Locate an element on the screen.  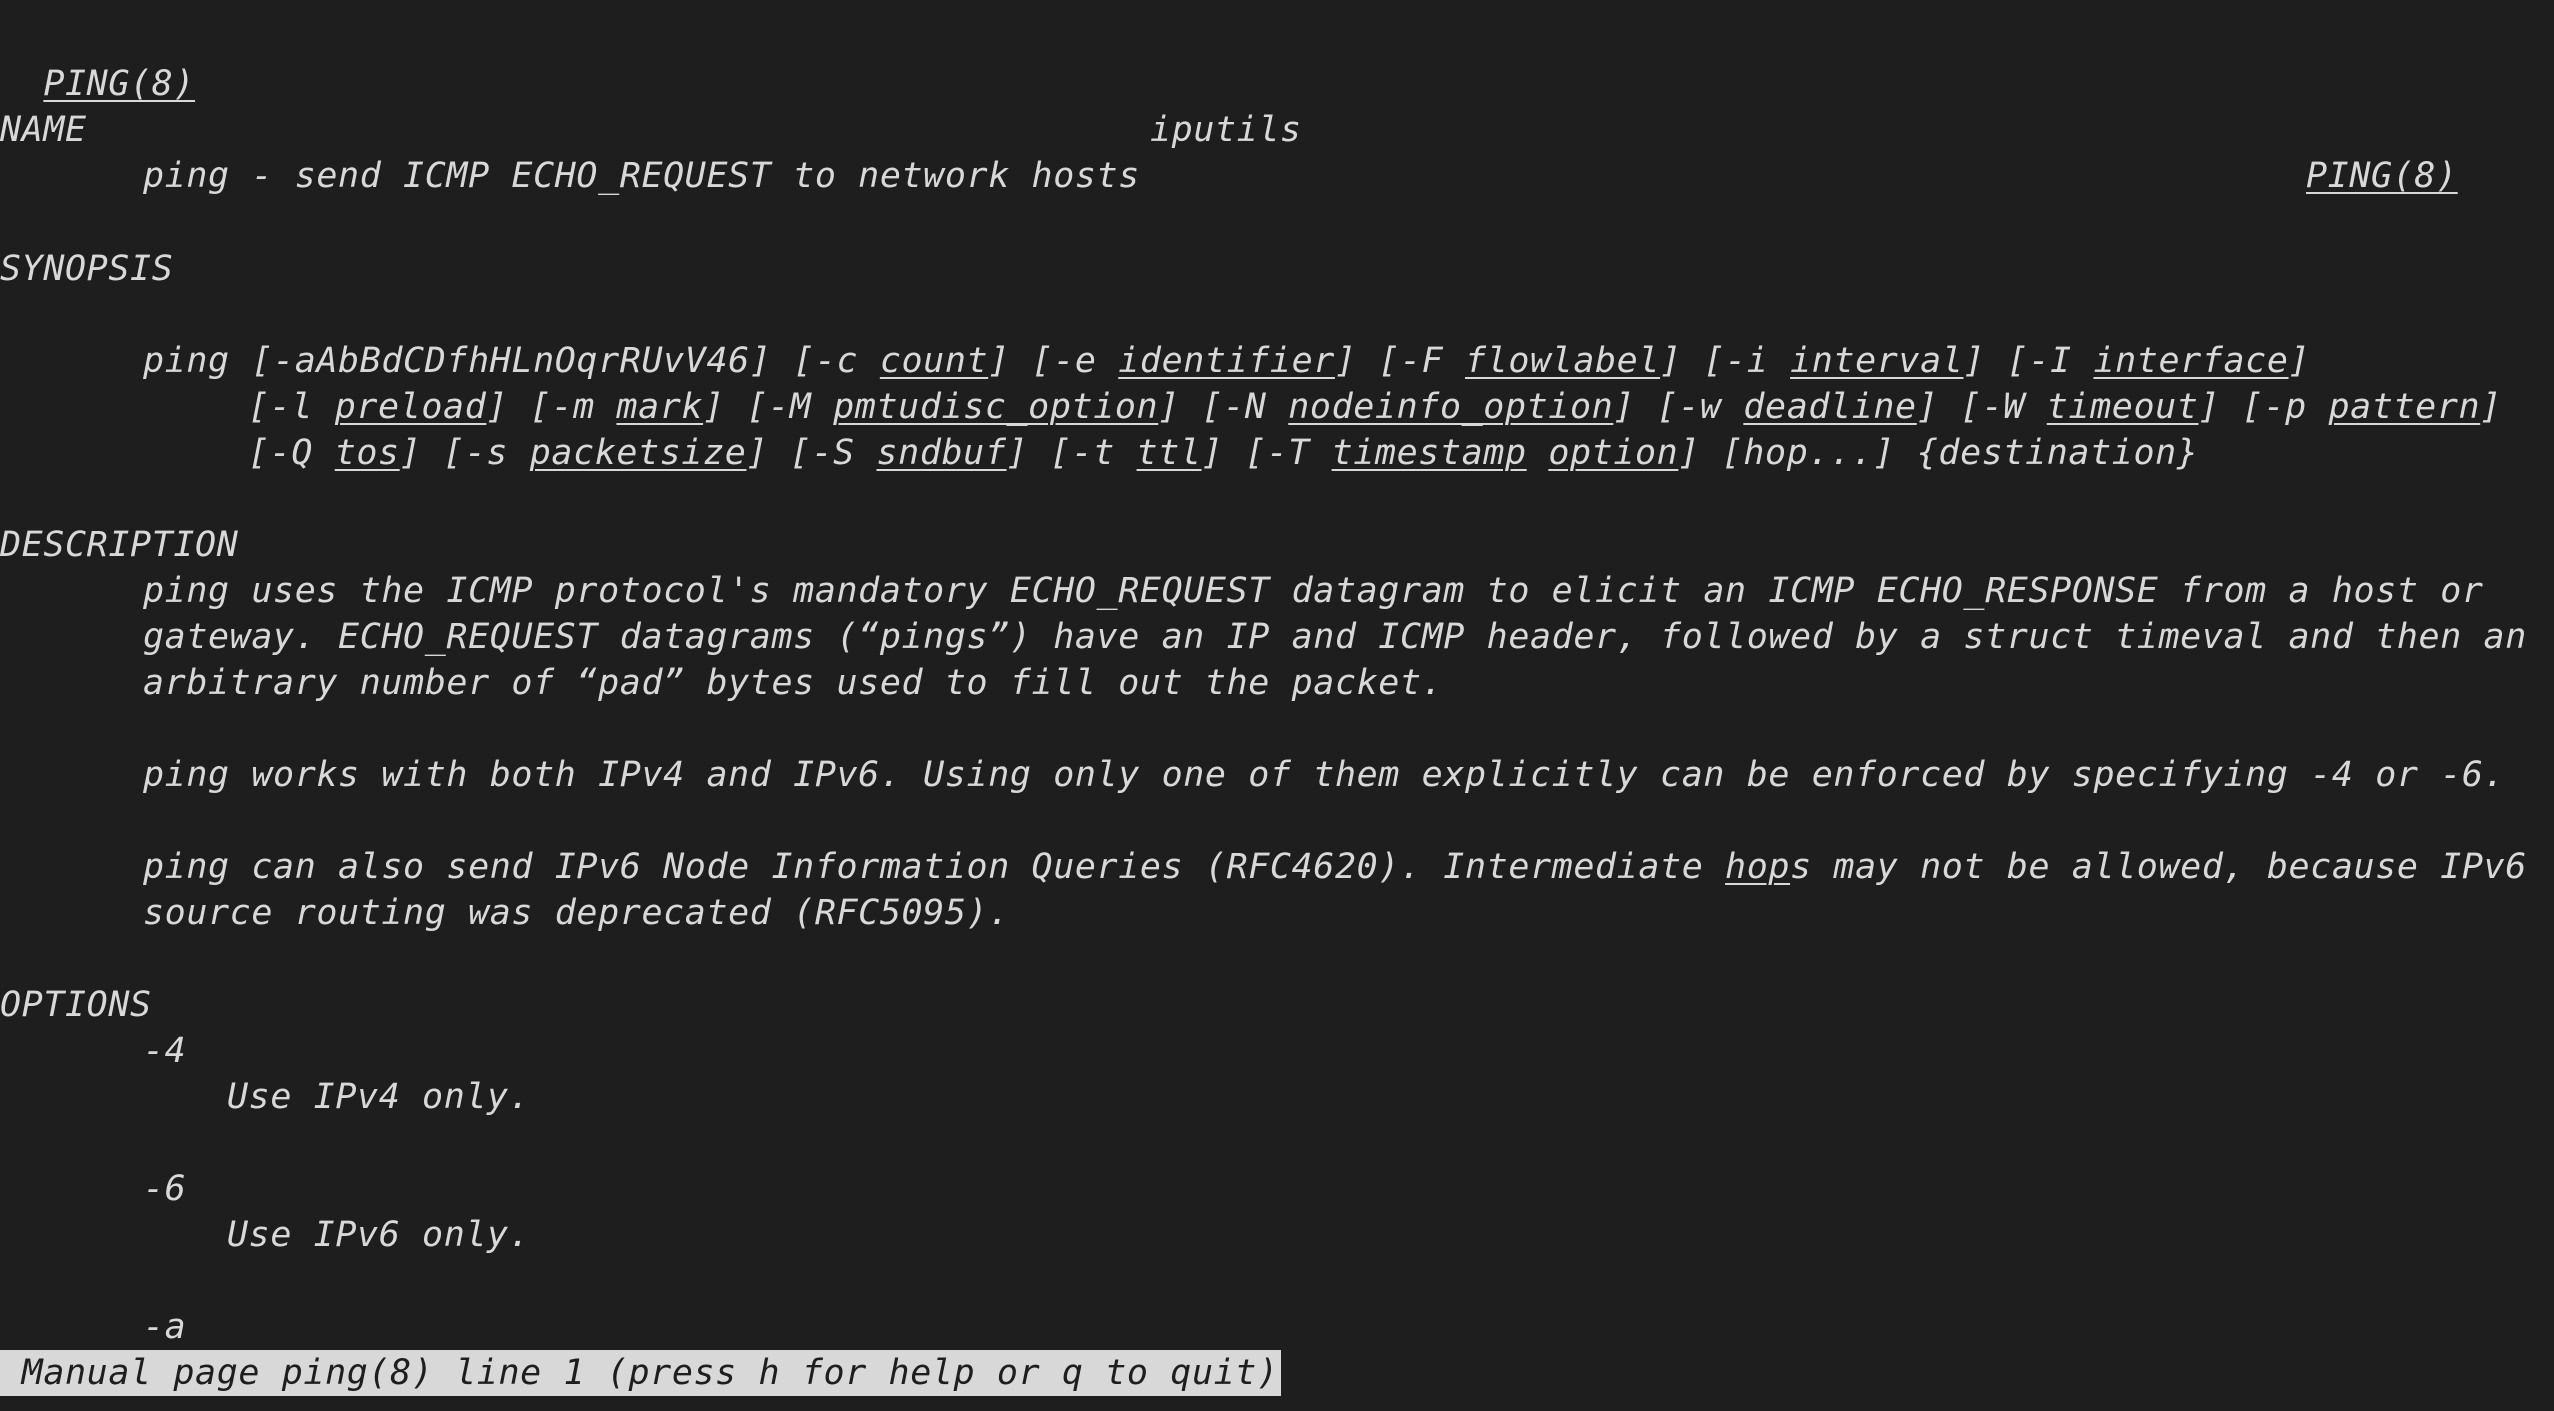
description-line: source routing was deprecated (RFC5095). is located at coordinates (576, 913).